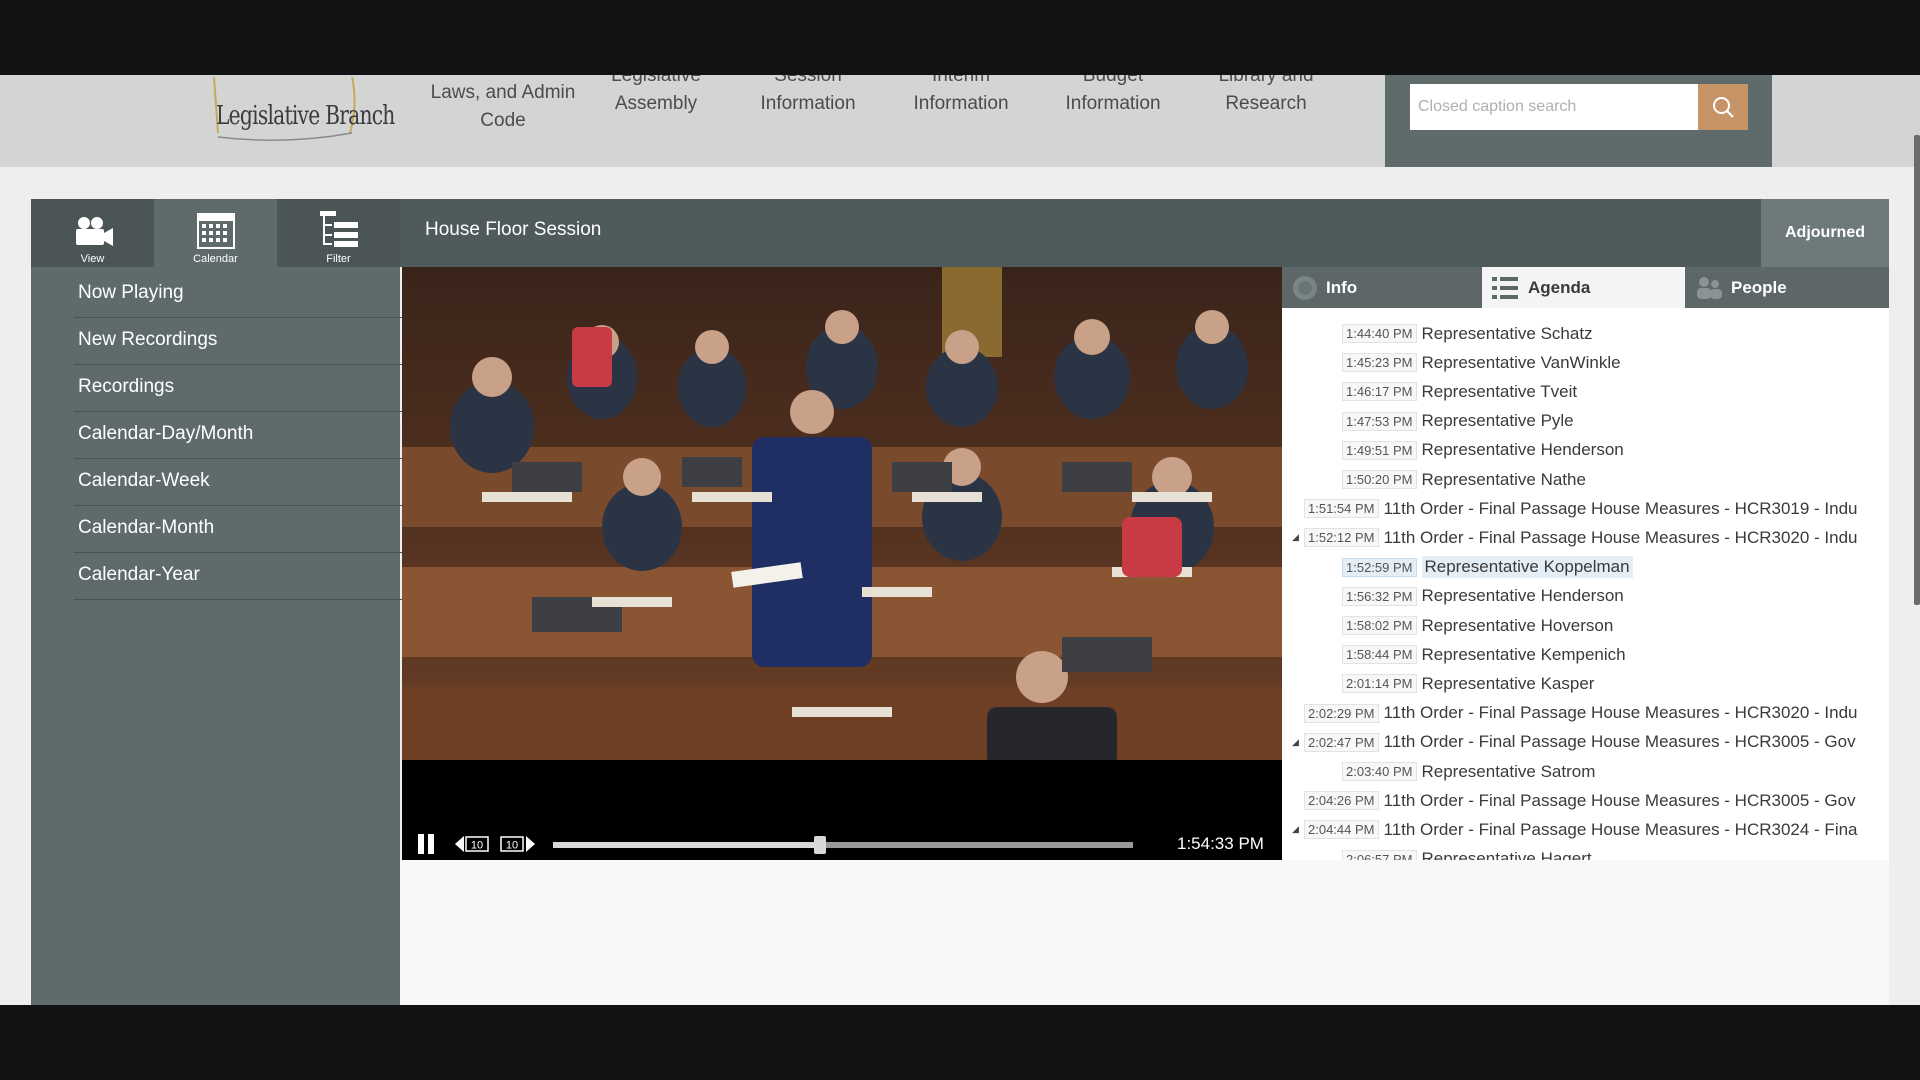 The width and height of the screenshot is (1920, 1080). What do you see at coordinates (1518, 626) in the screenshot?
I see `agenda-item-text: Representative Hoverson` at bounding box center [1518, 626].